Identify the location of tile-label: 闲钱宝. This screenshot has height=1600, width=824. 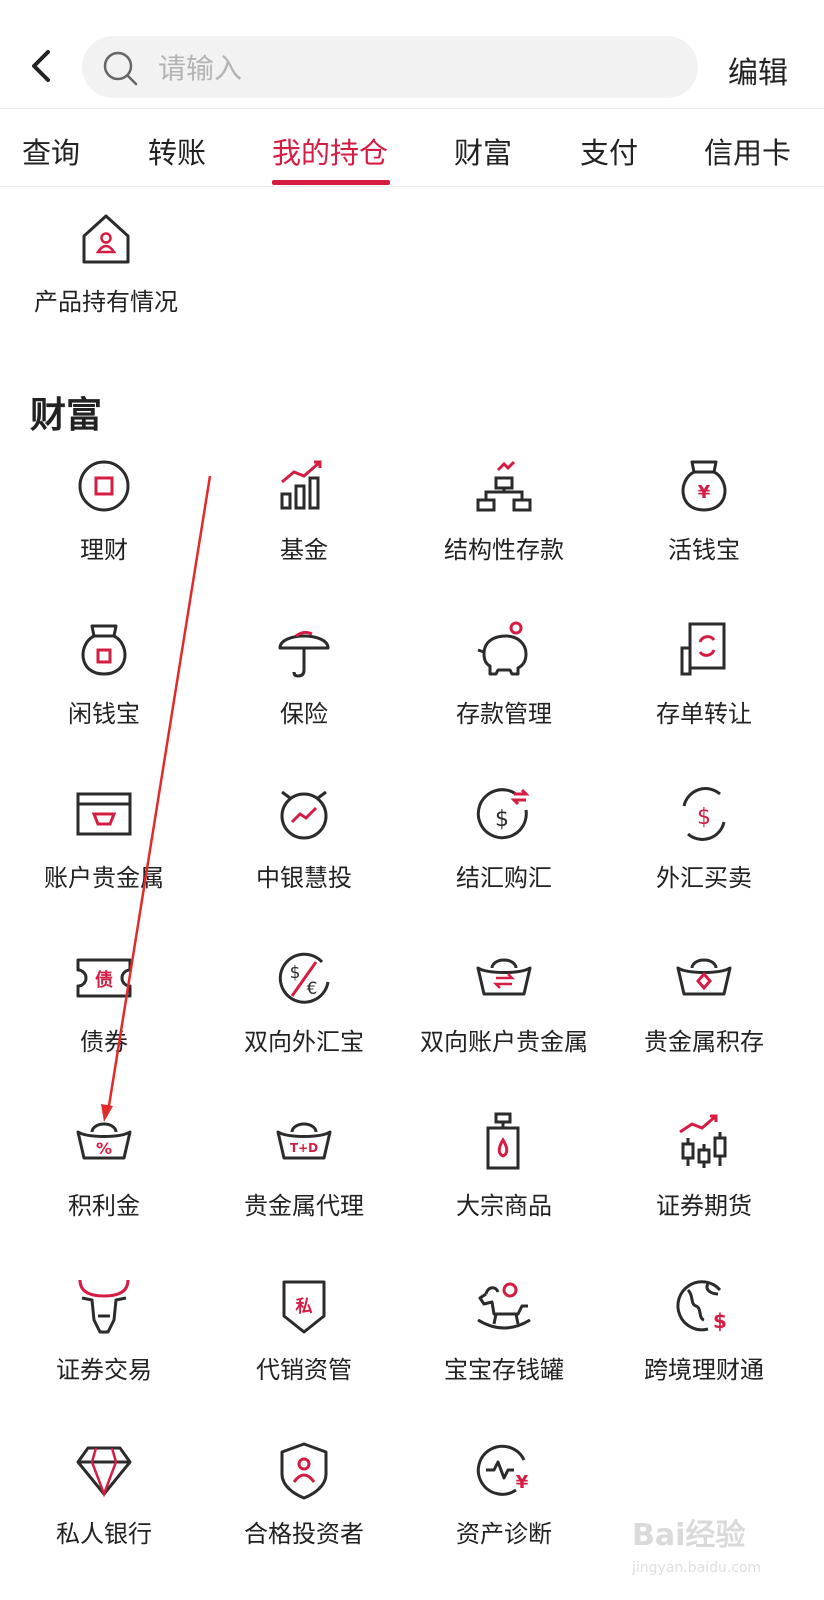
(104, 714).